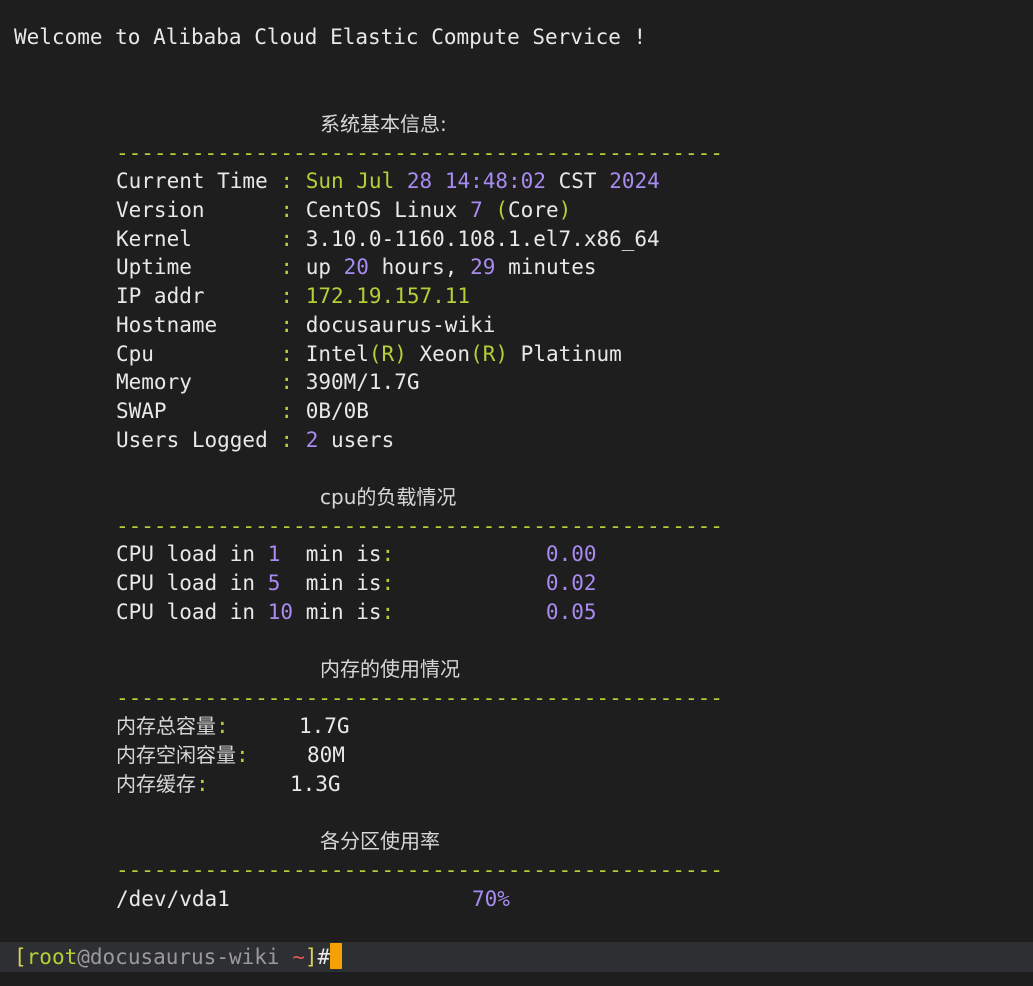 Image resolution: width=1033 pixels, height=986 pixels. Describe the element at coordinates (533, 210) in the screenshot. I see `version-core: Core` at that location.